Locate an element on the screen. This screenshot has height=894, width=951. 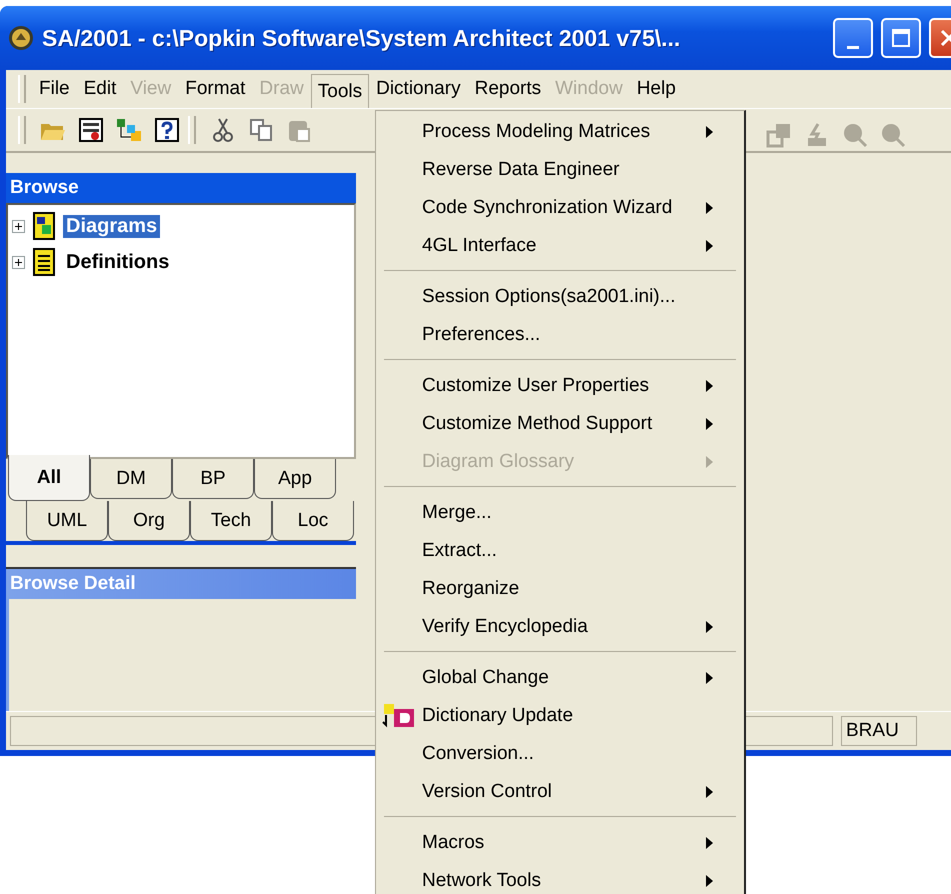
diagram-folder-icon is located at coordinates (44, 226).